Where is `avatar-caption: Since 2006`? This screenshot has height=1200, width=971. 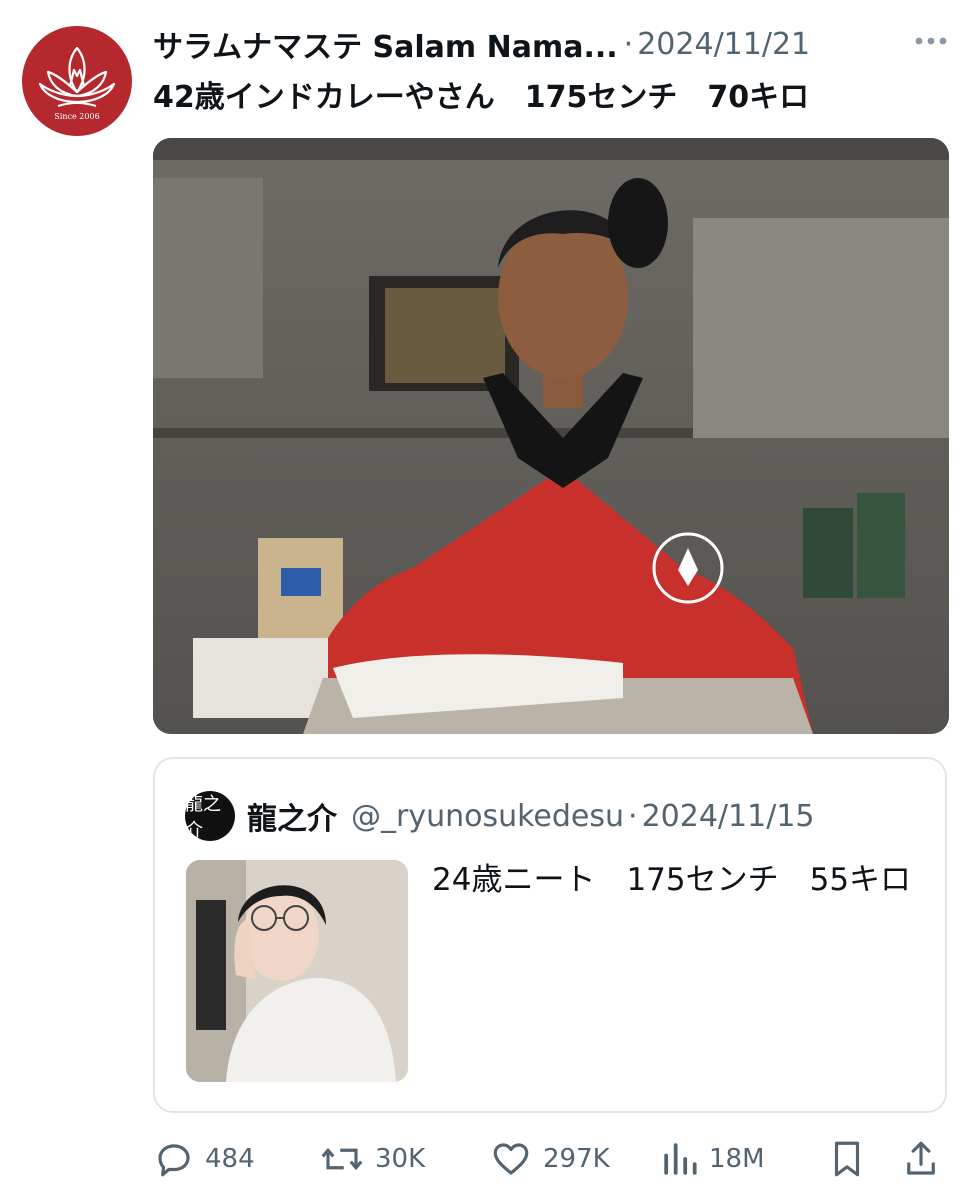 avatar-caption: Since 2006 is located at coordinates (77, 116).